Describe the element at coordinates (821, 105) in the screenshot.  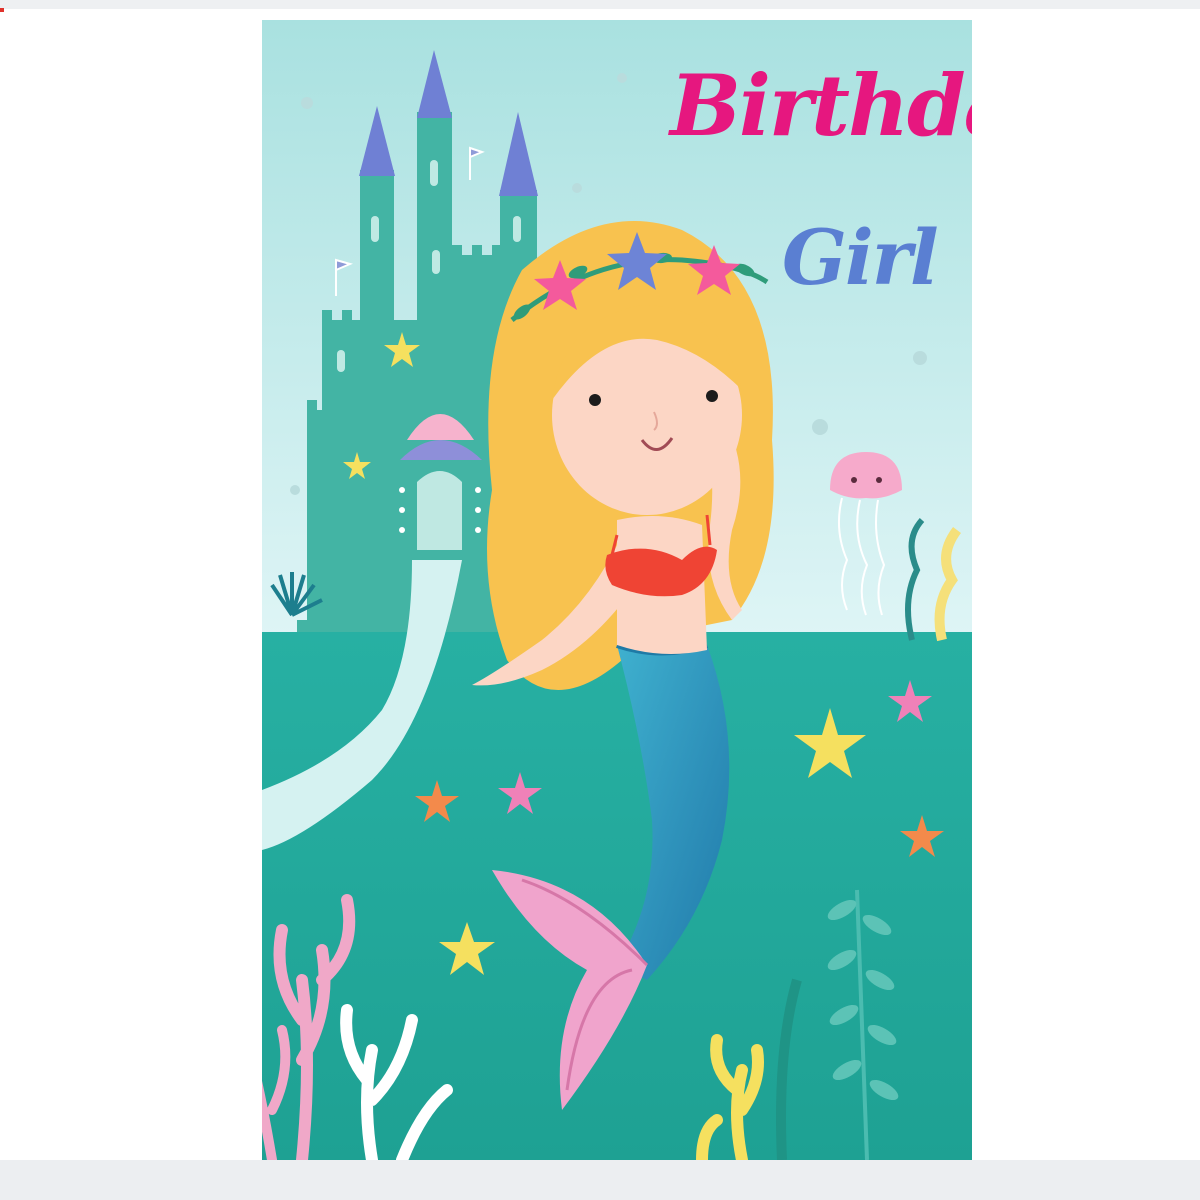
I see `card-title-birthday: Birthday` at that location.